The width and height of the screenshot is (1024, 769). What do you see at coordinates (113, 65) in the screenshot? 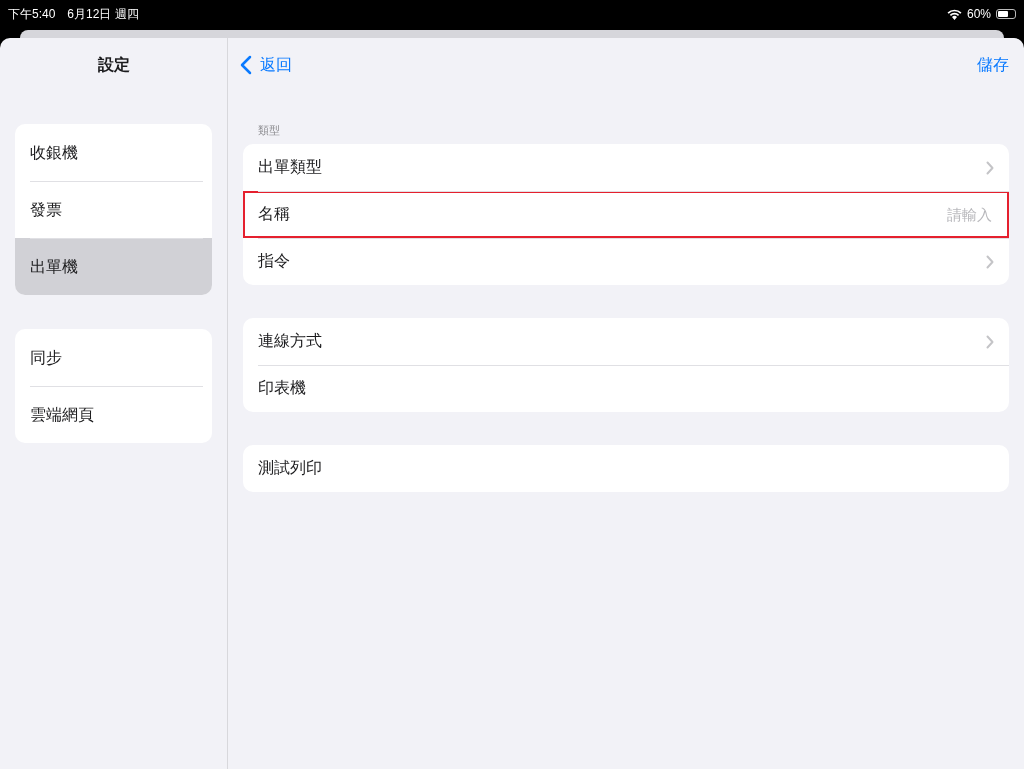
I see `sidebar-title: 設定` at bounding box center [113, 65].